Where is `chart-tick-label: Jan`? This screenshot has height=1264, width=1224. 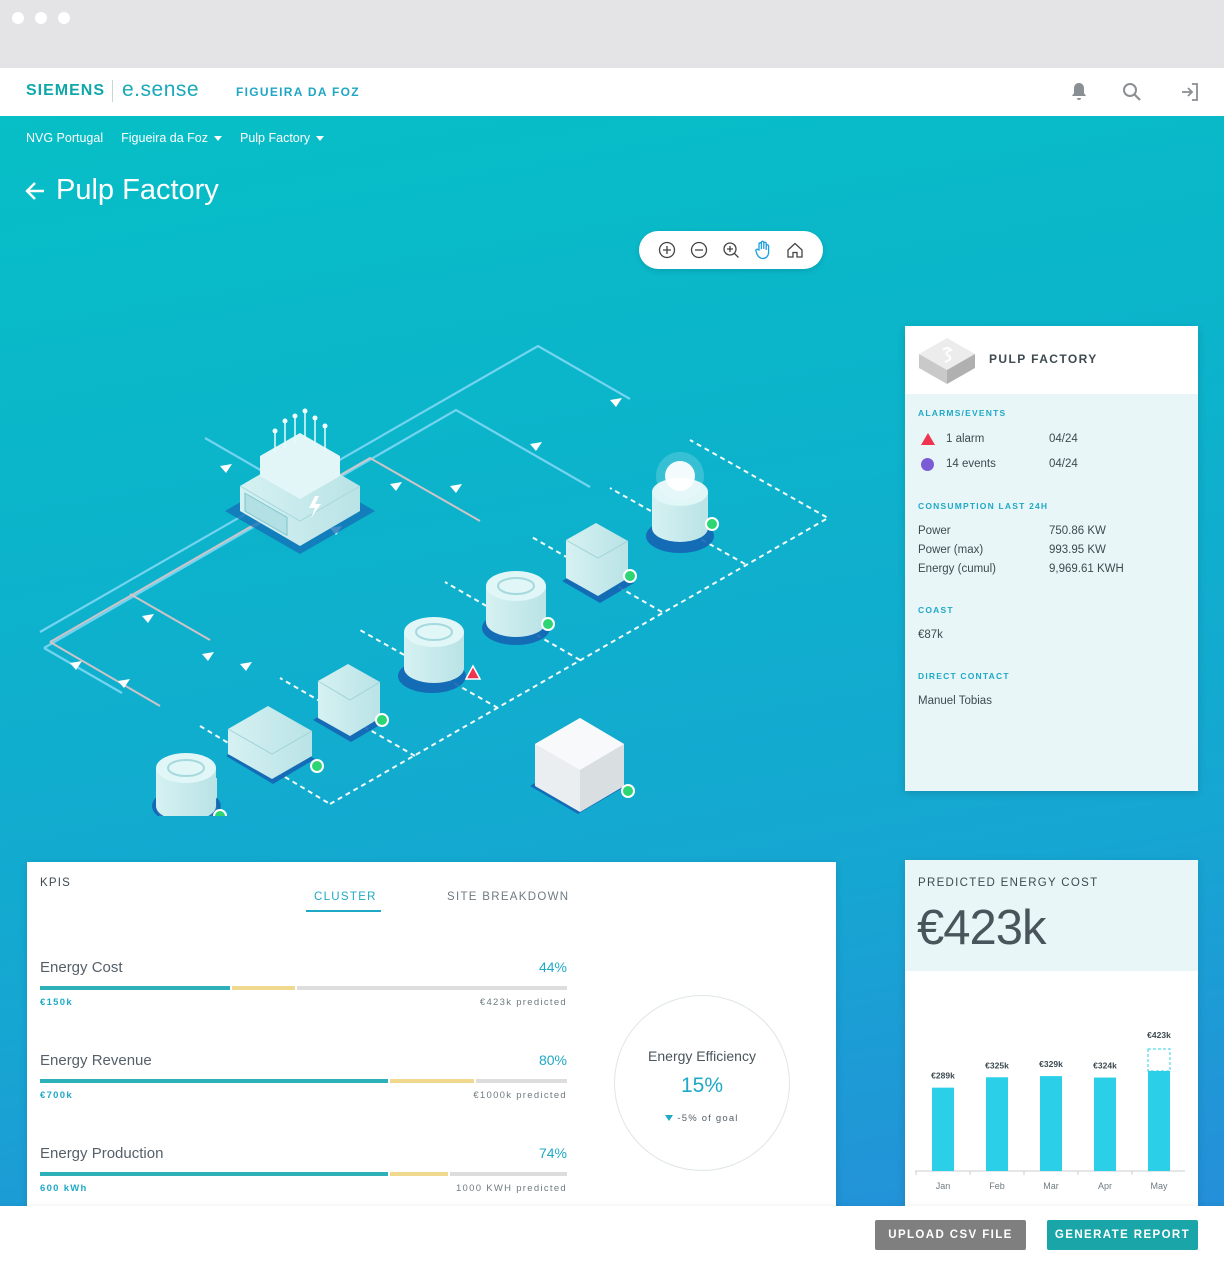
chart-tick-label: Jan is located at coordinates (943, 1186).